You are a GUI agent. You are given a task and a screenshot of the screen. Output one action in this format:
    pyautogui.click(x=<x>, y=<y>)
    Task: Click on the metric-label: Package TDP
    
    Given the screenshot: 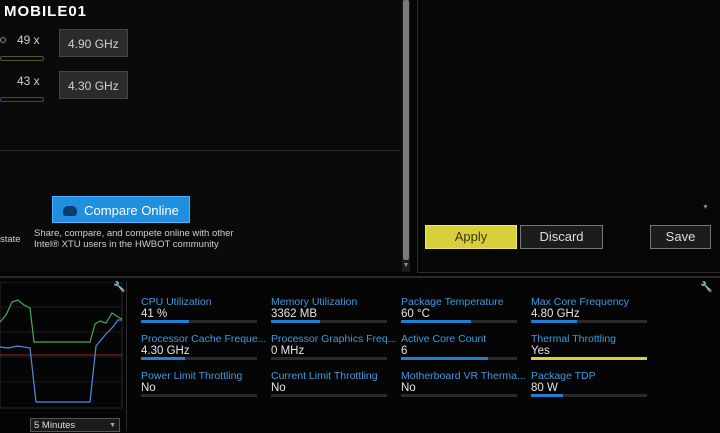 What is the action you would take?
    pyautogui.click(x=563, y=376)
    